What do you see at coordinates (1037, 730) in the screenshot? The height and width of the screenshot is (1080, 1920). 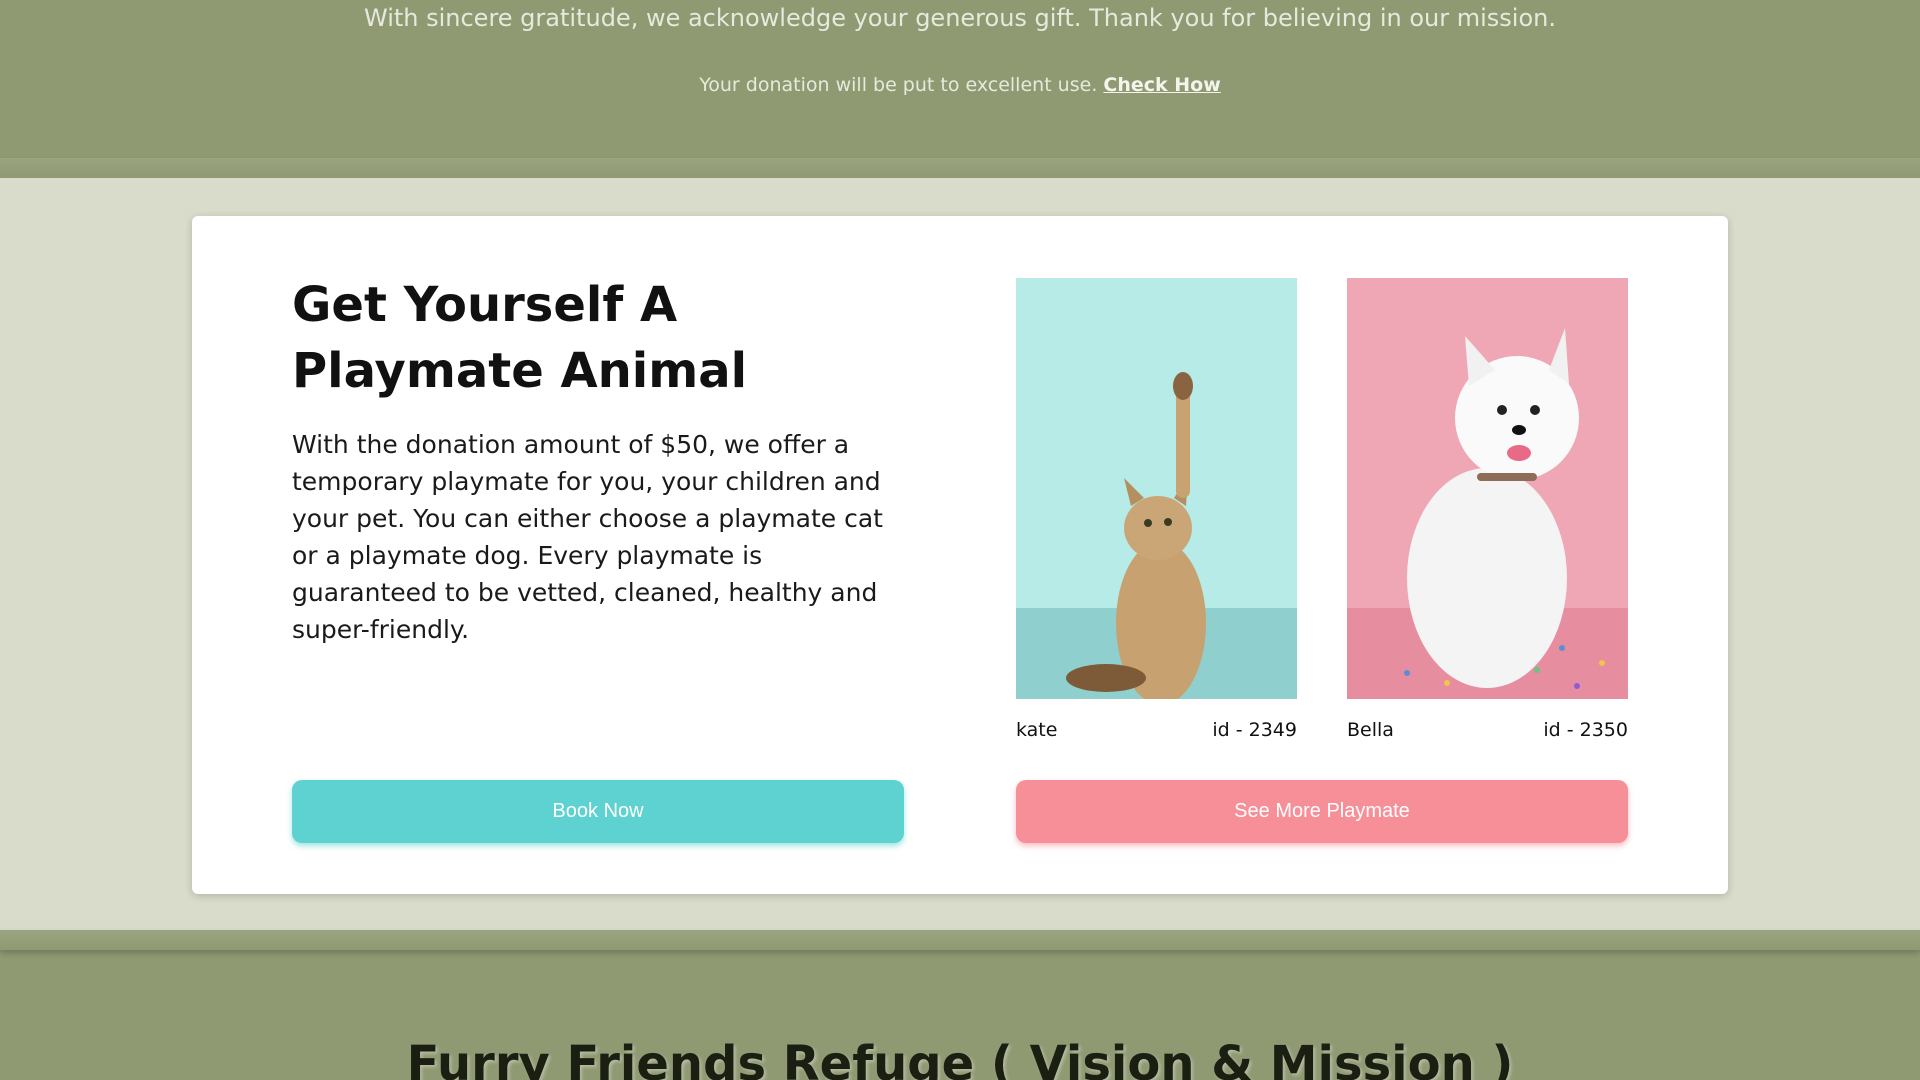 I see `pet-name: kate` at bounding box center [1037, 730].